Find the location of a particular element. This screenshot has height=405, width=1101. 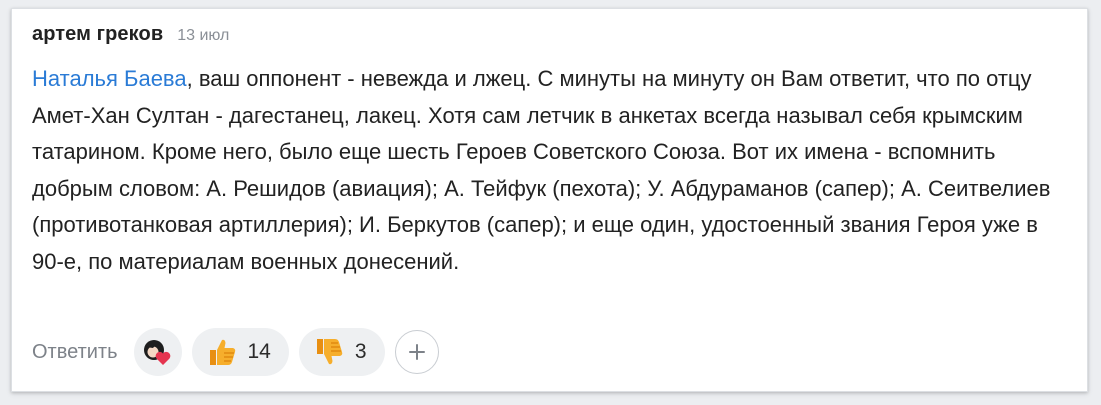

add-reaction-button is located at coordinates (416, 352).